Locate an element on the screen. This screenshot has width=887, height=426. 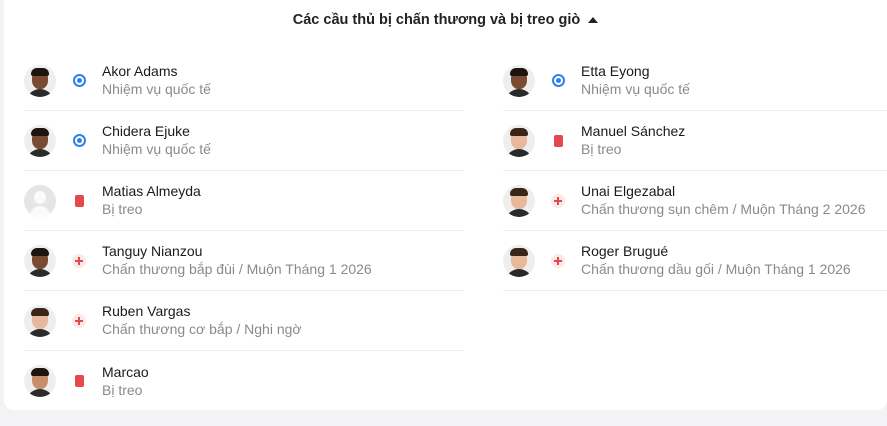
player-name: Akor Adams is located at coordinates (156, 71).